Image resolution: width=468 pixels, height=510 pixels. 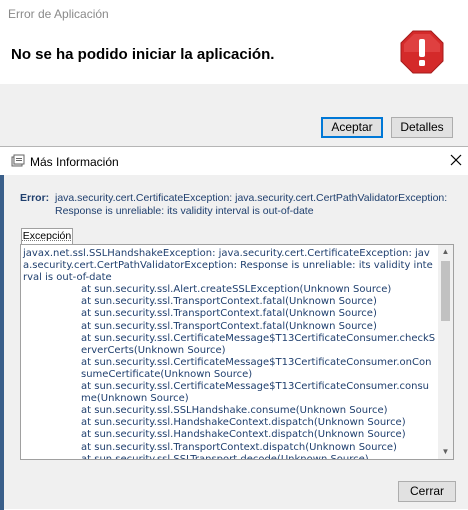 What do you see at coordinates (234, 14) in the screenshot?
I see `error-dialog-titlebar: Error de Aplicación` at bounding box center [234, 14].